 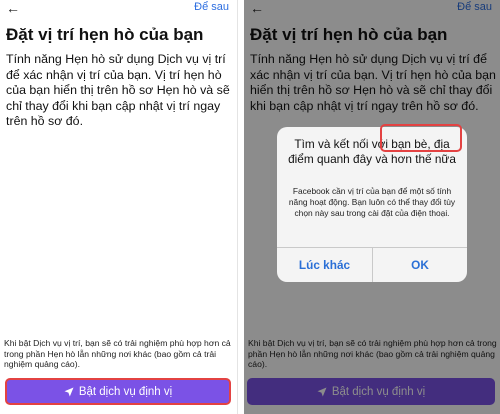 What do you see at coordinates (324, 265) in the screenshot?
I see `dialog-later-button: Lúc khác` at bounding box center [324, 265].